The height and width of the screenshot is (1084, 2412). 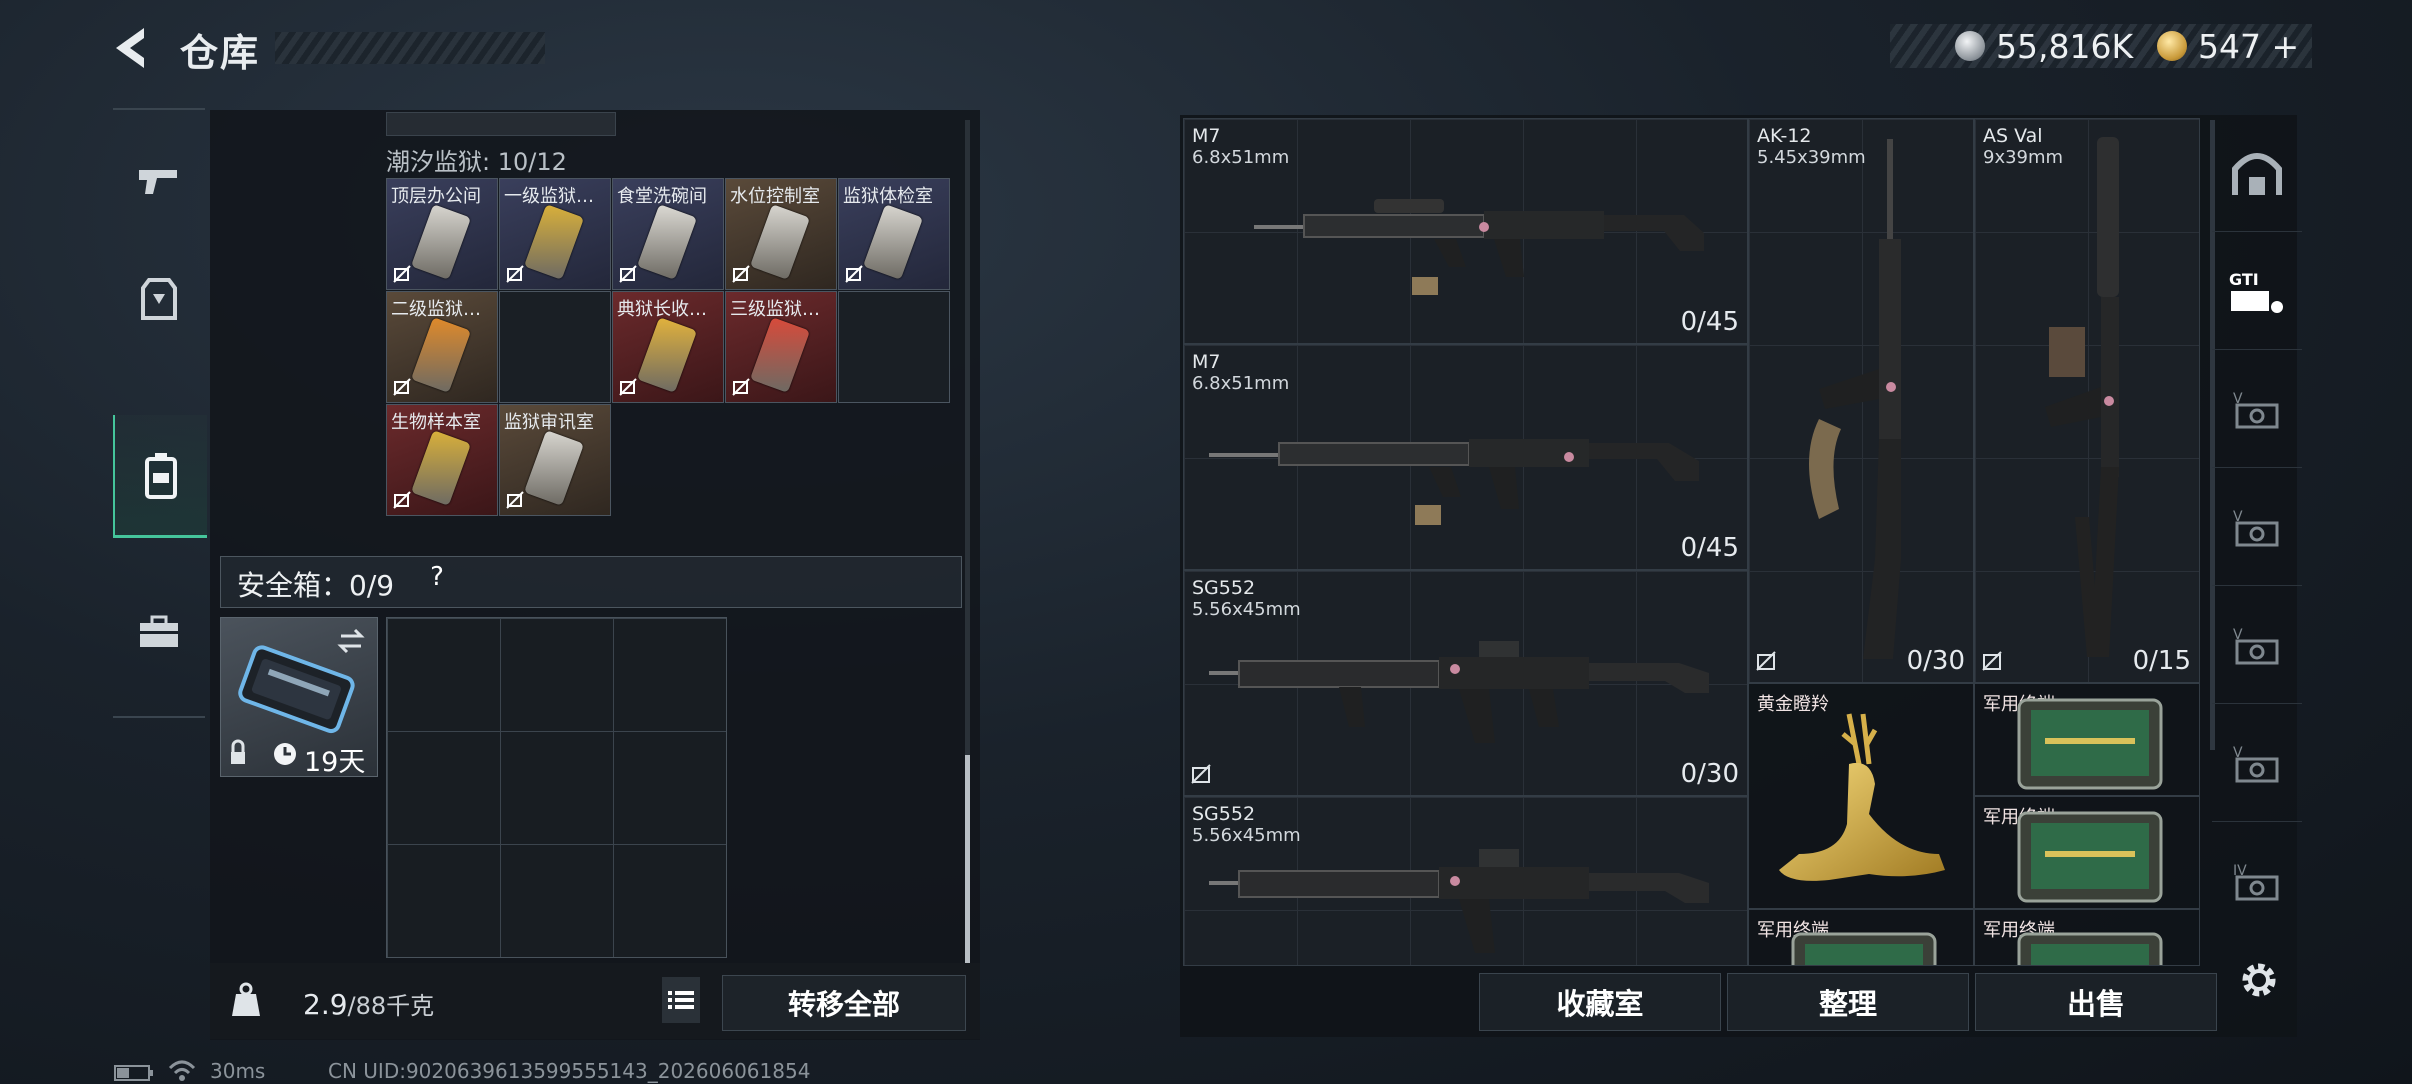 What do you see at coordinates (2096, 1002) in the screenshot?
I see `sell-button: 出售` at bounding box center [2096, 1002].